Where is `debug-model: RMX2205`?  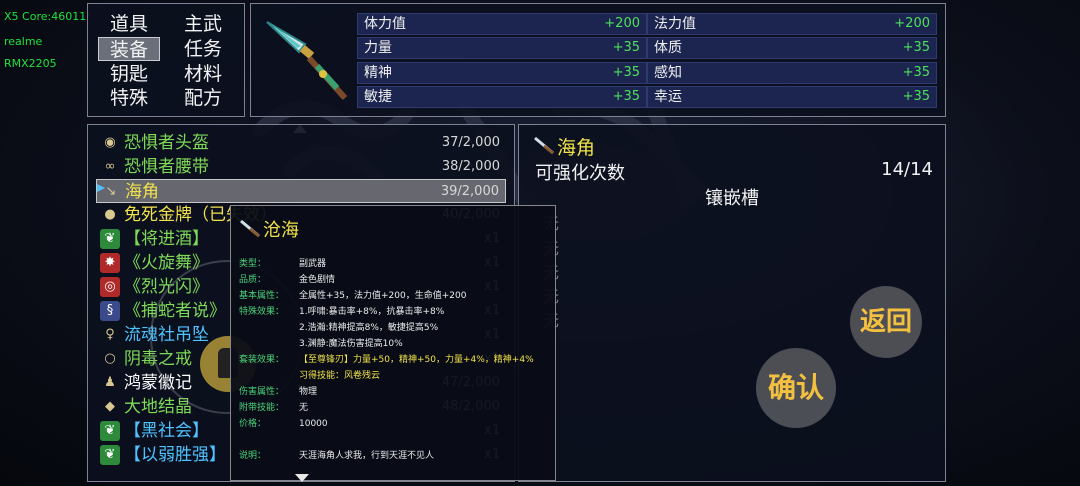
debug-model: RMX2205 is located at coordinates (30, 63).